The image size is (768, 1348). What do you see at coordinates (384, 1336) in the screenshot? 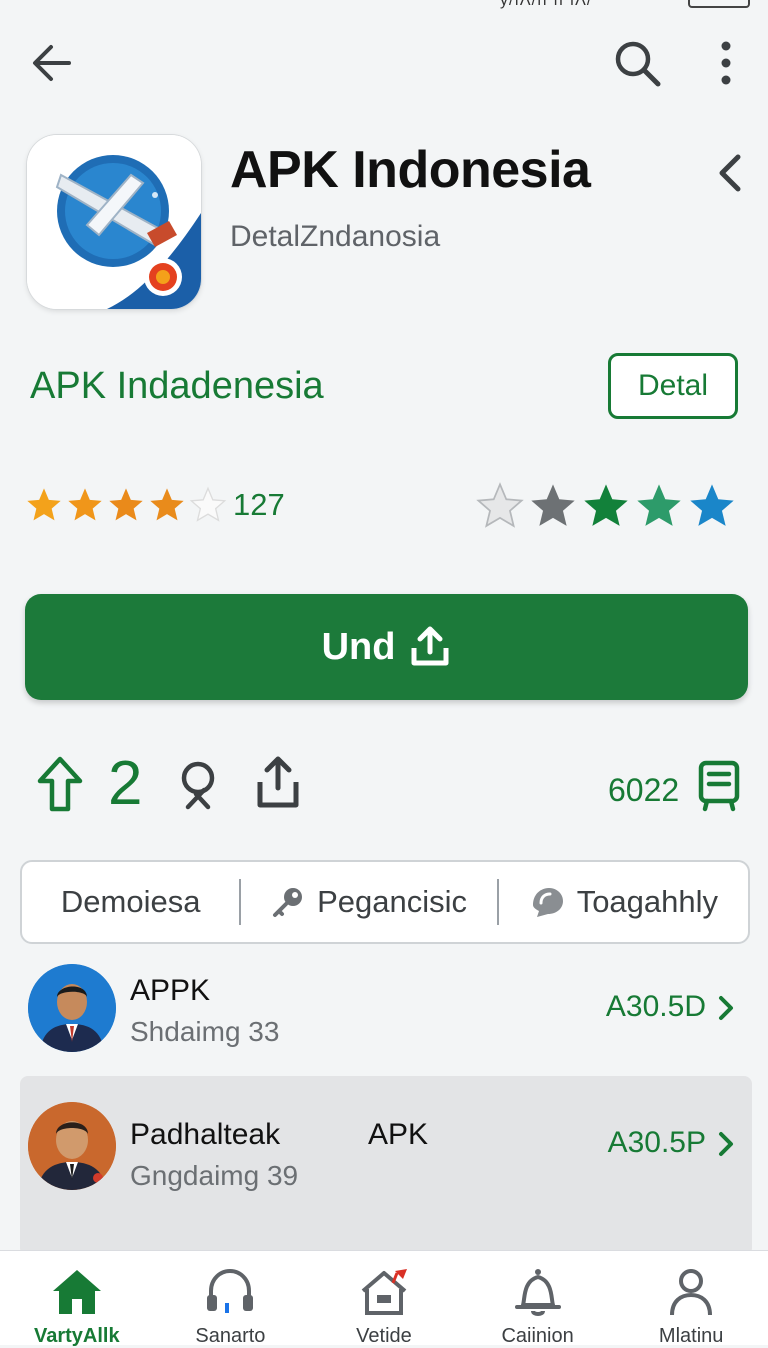
I see `nav-label: Vetide` at bounding box center [384, 1336].